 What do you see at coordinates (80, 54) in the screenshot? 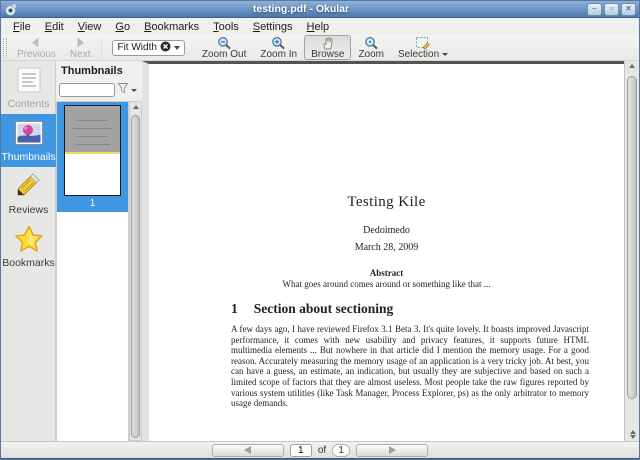
I see `next-label: Next` at bounding box center [80, 54].